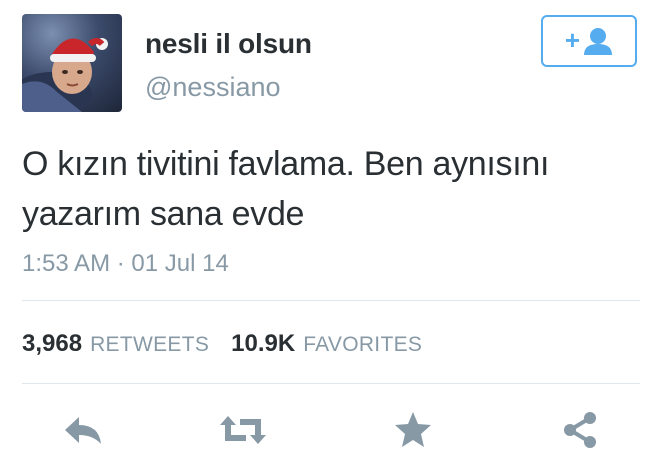 Image resolution: width=662 pixels, height=463 pixels. What do you see at coordinates (213, 87) in the screenshot?
I see `user-handle: @nessiano` at bounding box center [213, 87].